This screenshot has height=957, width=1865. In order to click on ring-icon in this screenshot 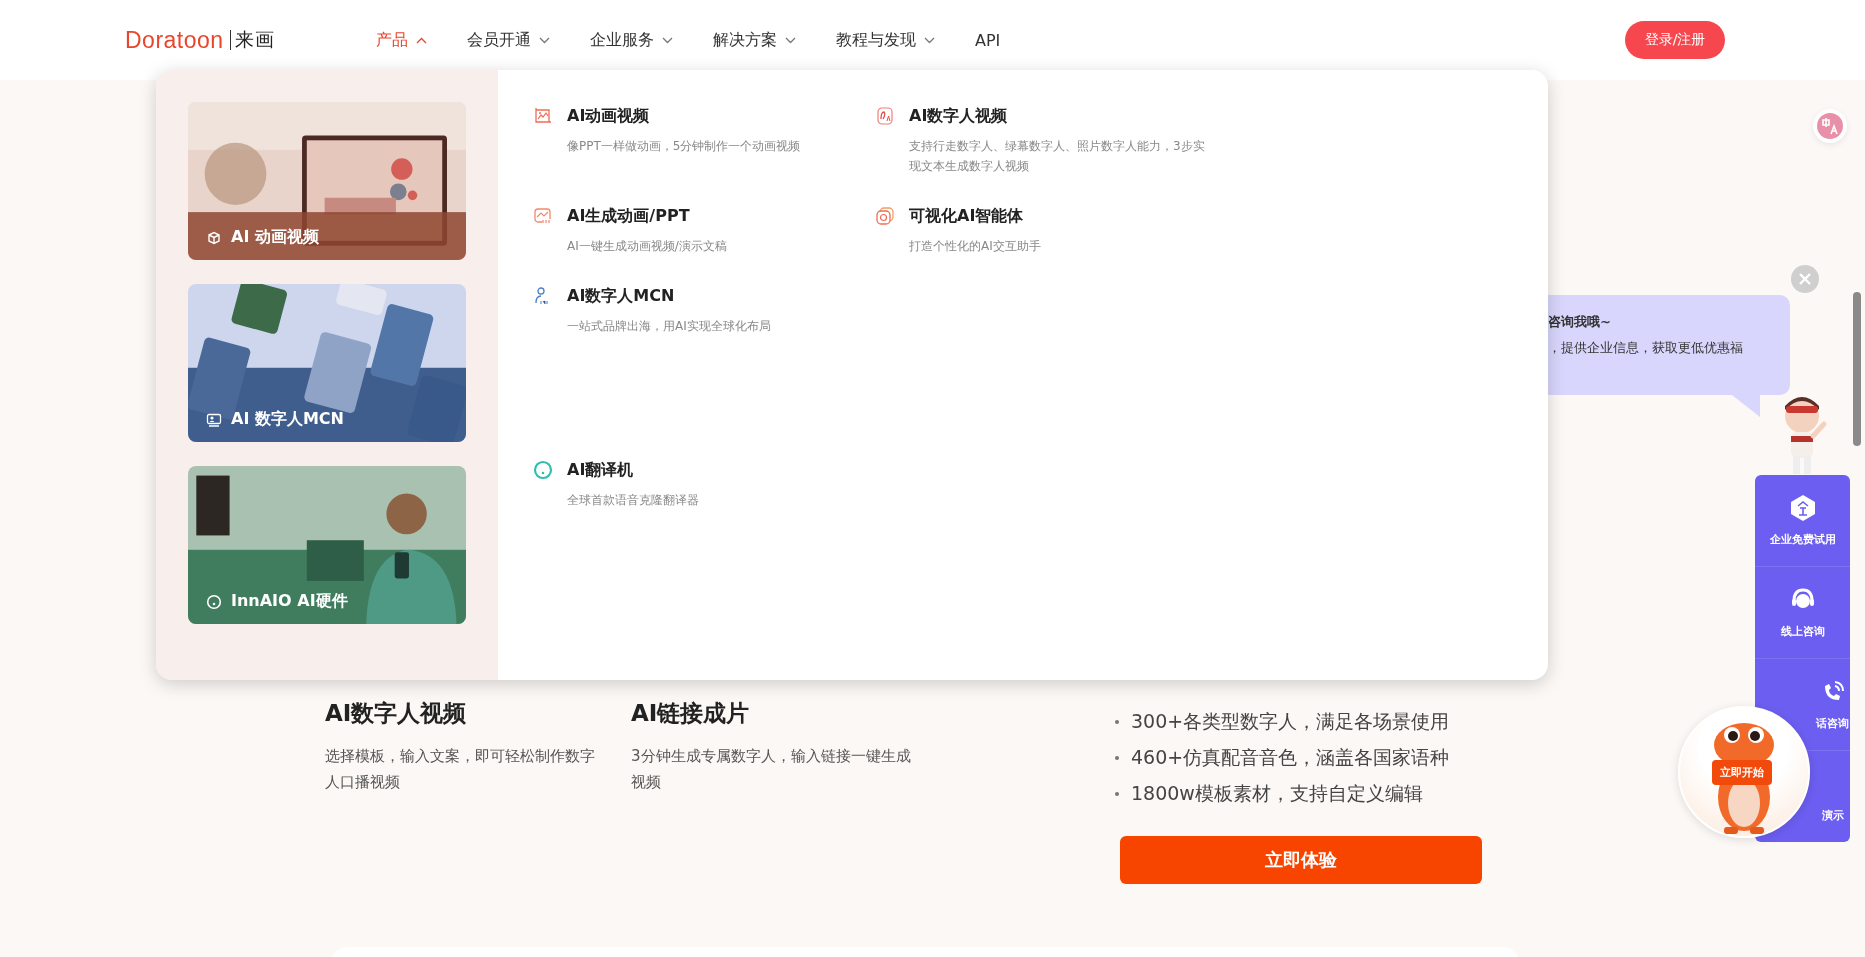, I will do `click(543, 470)`.